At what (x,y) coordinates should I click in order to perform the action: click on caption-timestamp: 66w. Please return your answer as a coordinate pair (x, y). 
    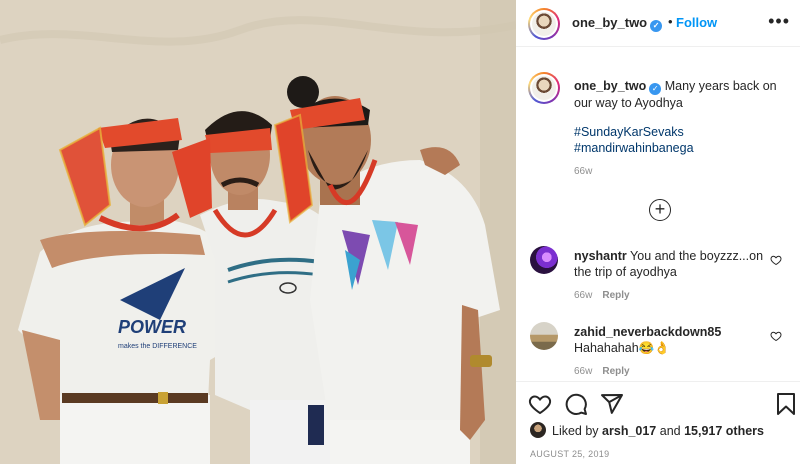
    Looking at the image, I should click on (583, 171).